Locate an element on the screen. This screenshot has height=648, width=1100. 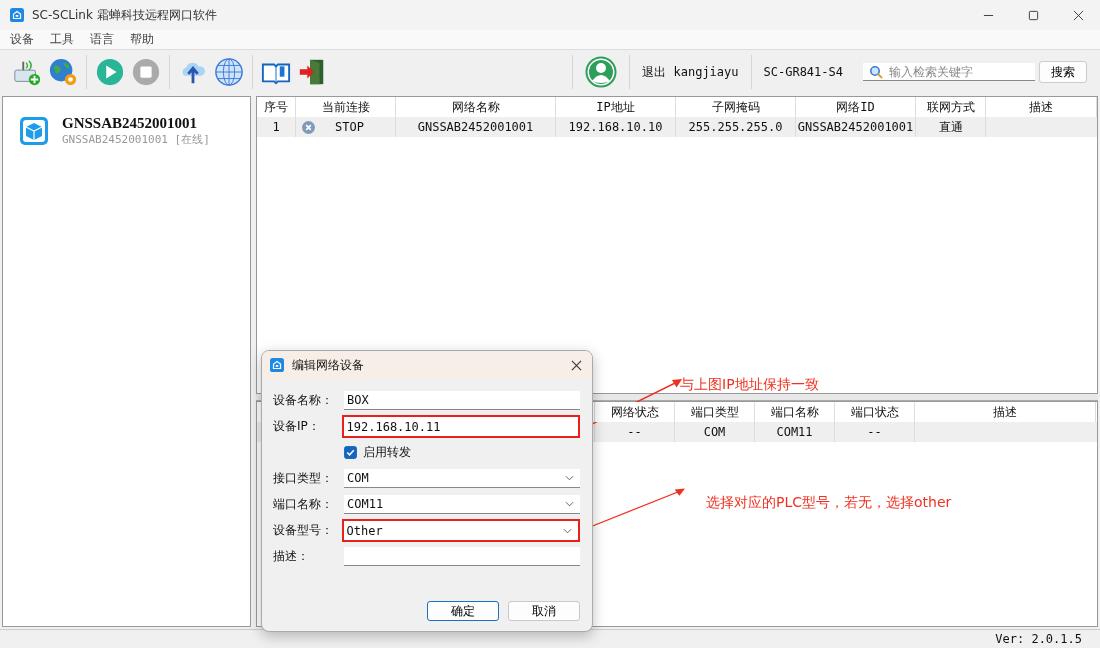
input-field: 192.168.10.11 is located at coordinates (460, 426).